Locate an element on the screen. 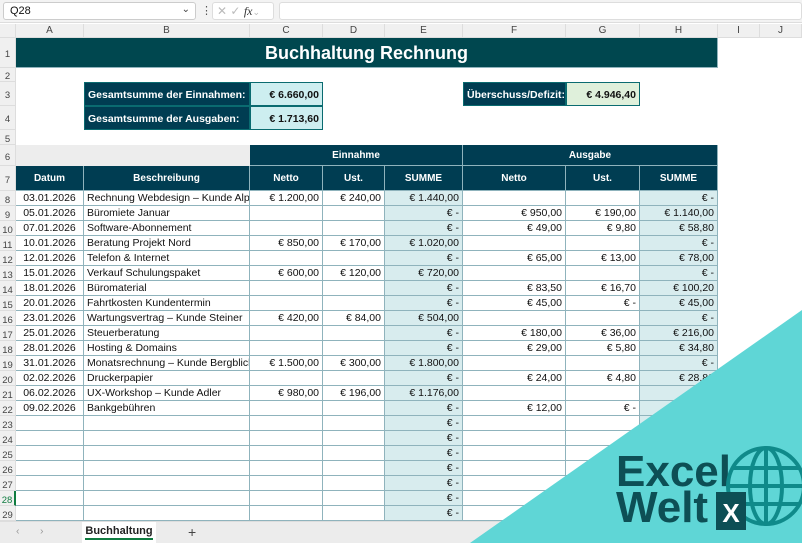 This screenshot has height=543, width=802. column-header-I: I is located at coordinates (739, 31).